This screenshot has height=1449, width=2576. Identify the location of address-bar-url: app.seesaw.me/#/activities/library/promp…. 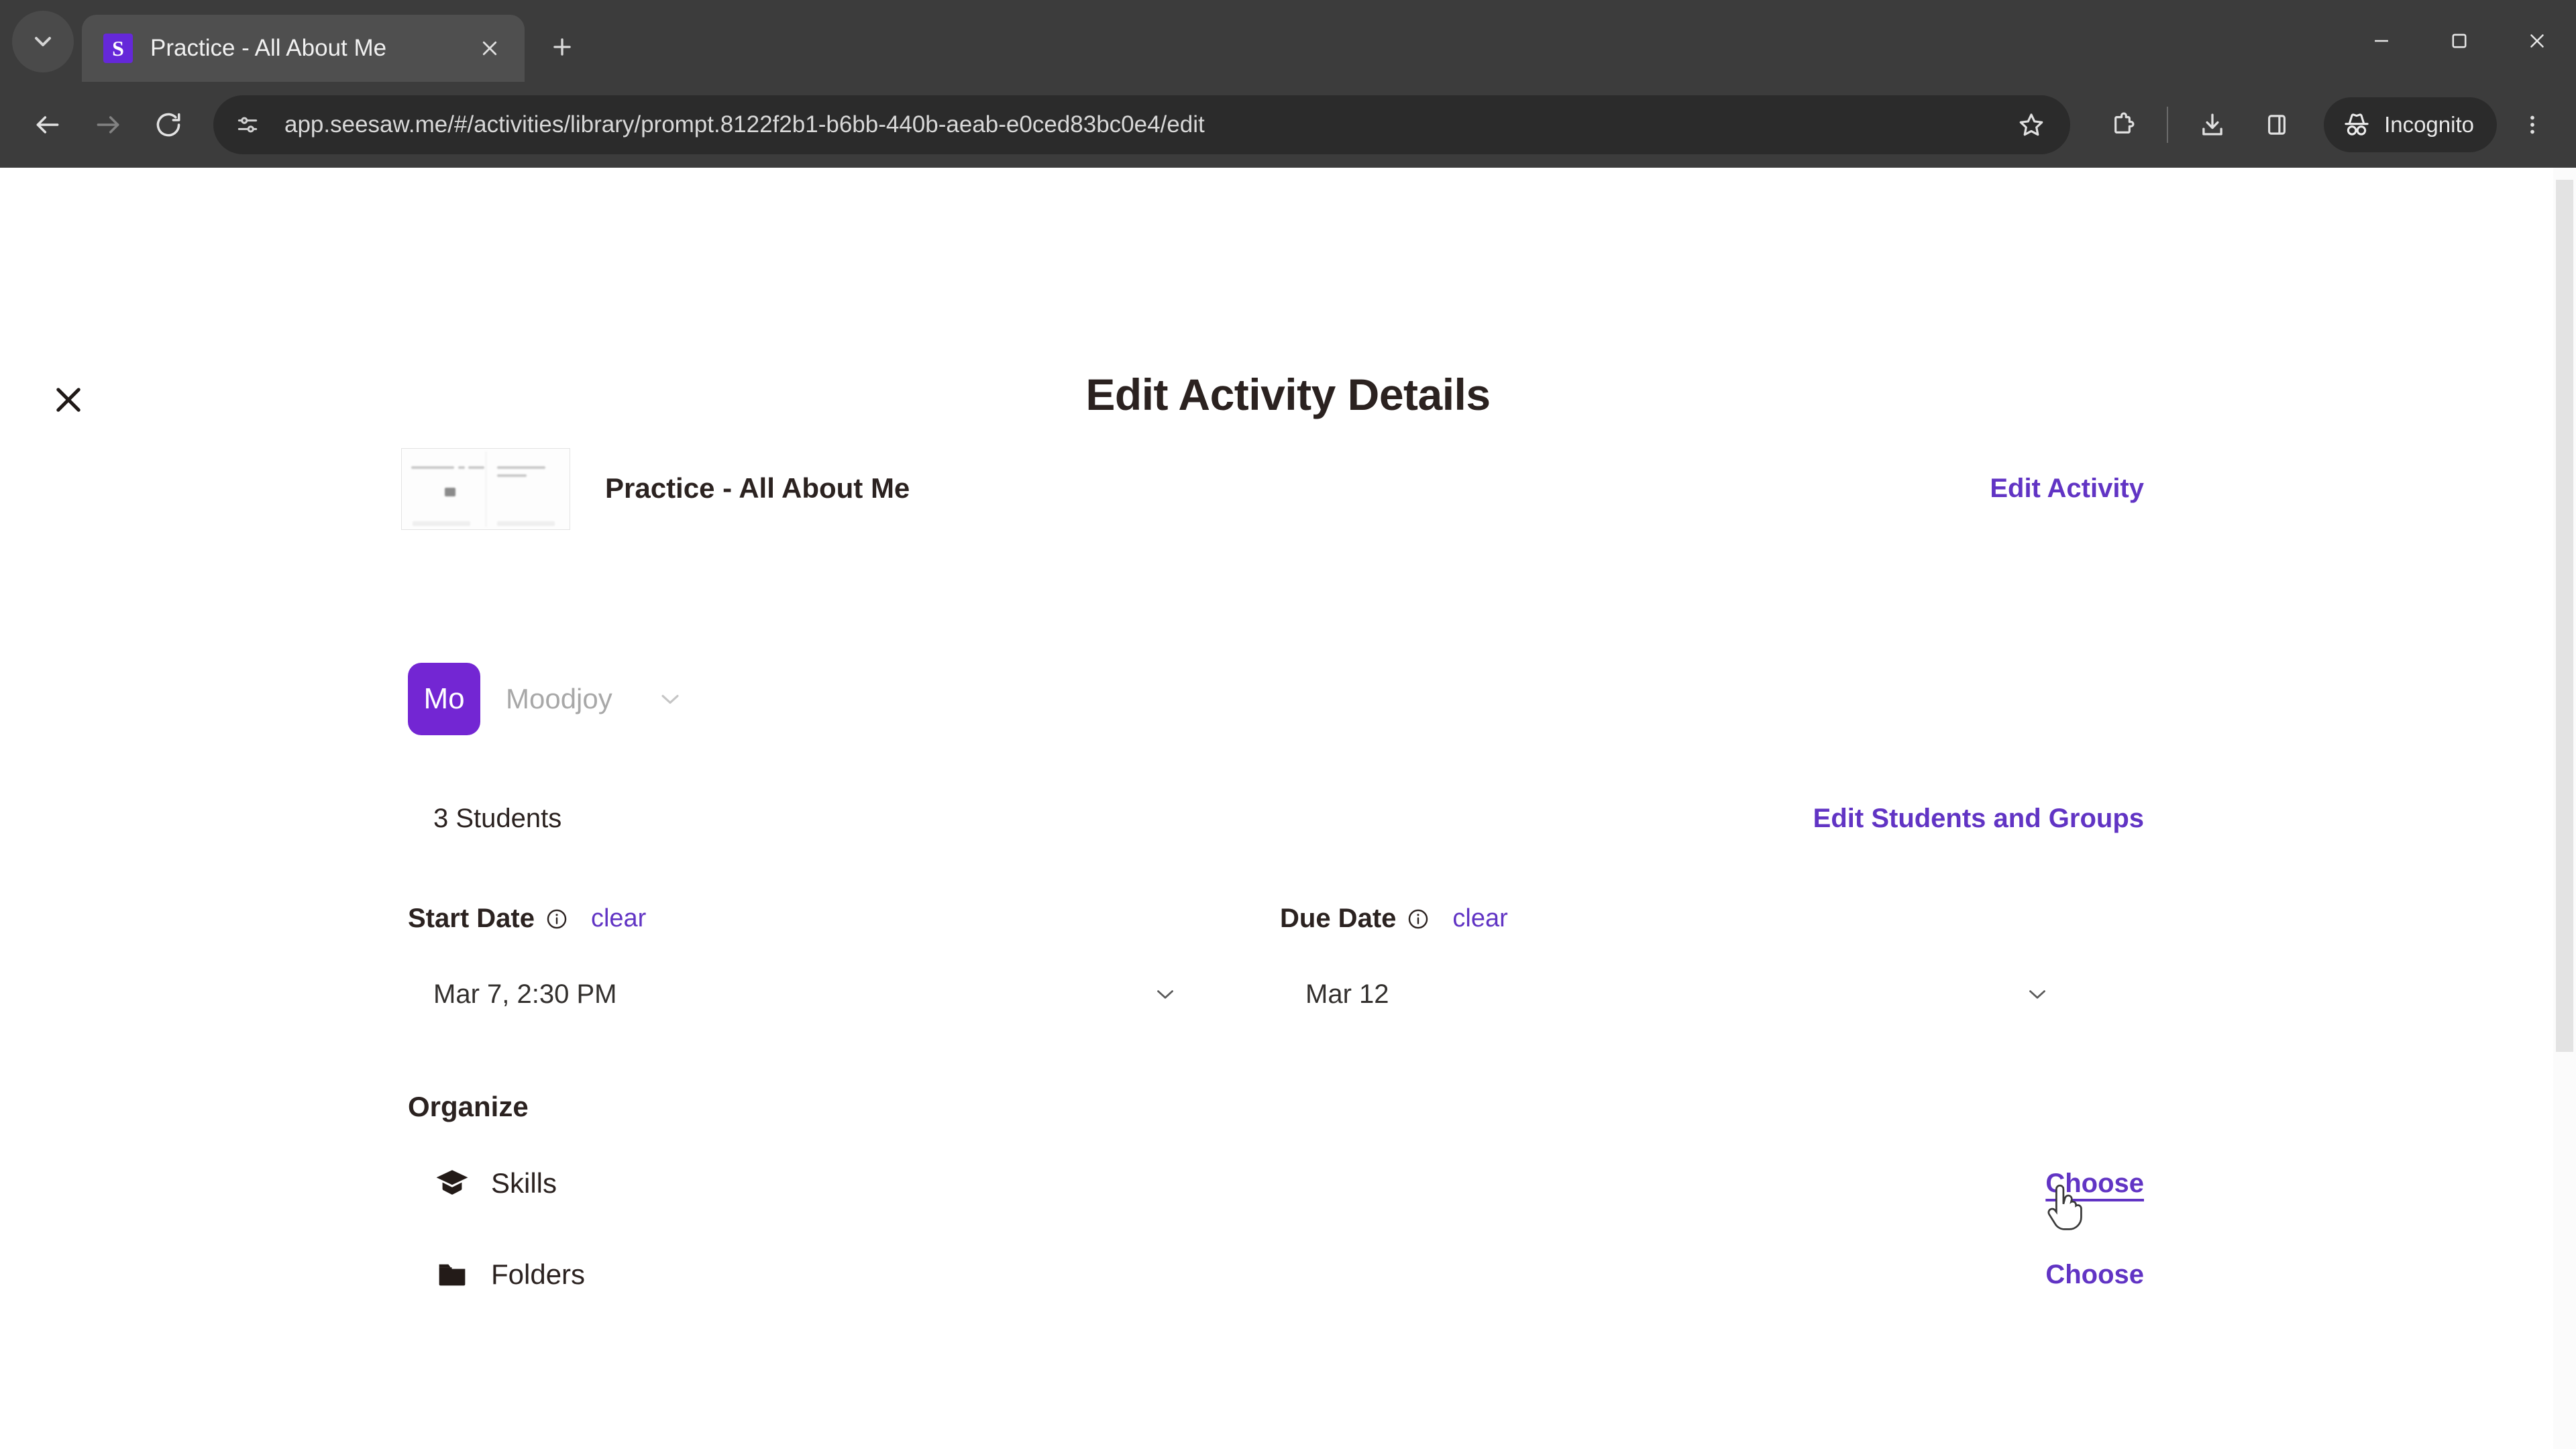
(744, 124).